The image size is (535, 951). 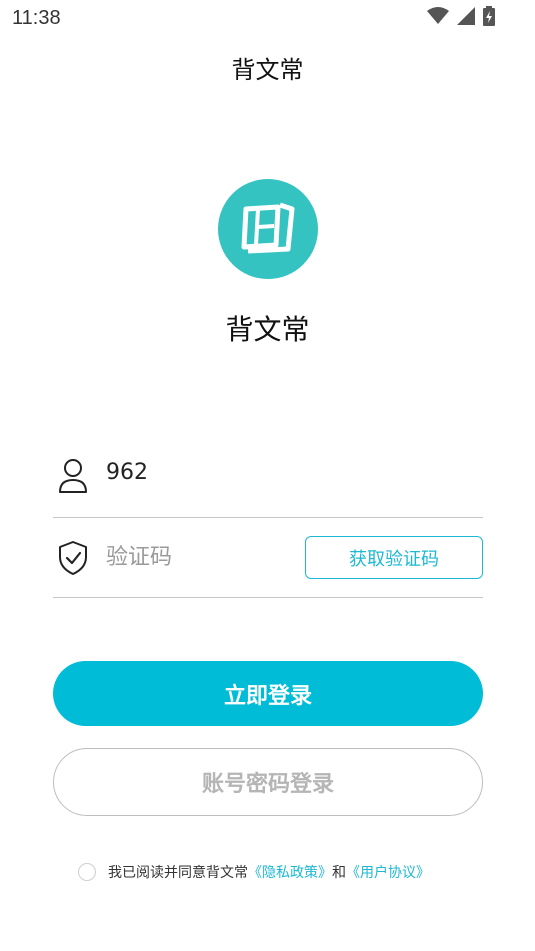 I want to click on app-logo, so click(x=268, y=229).